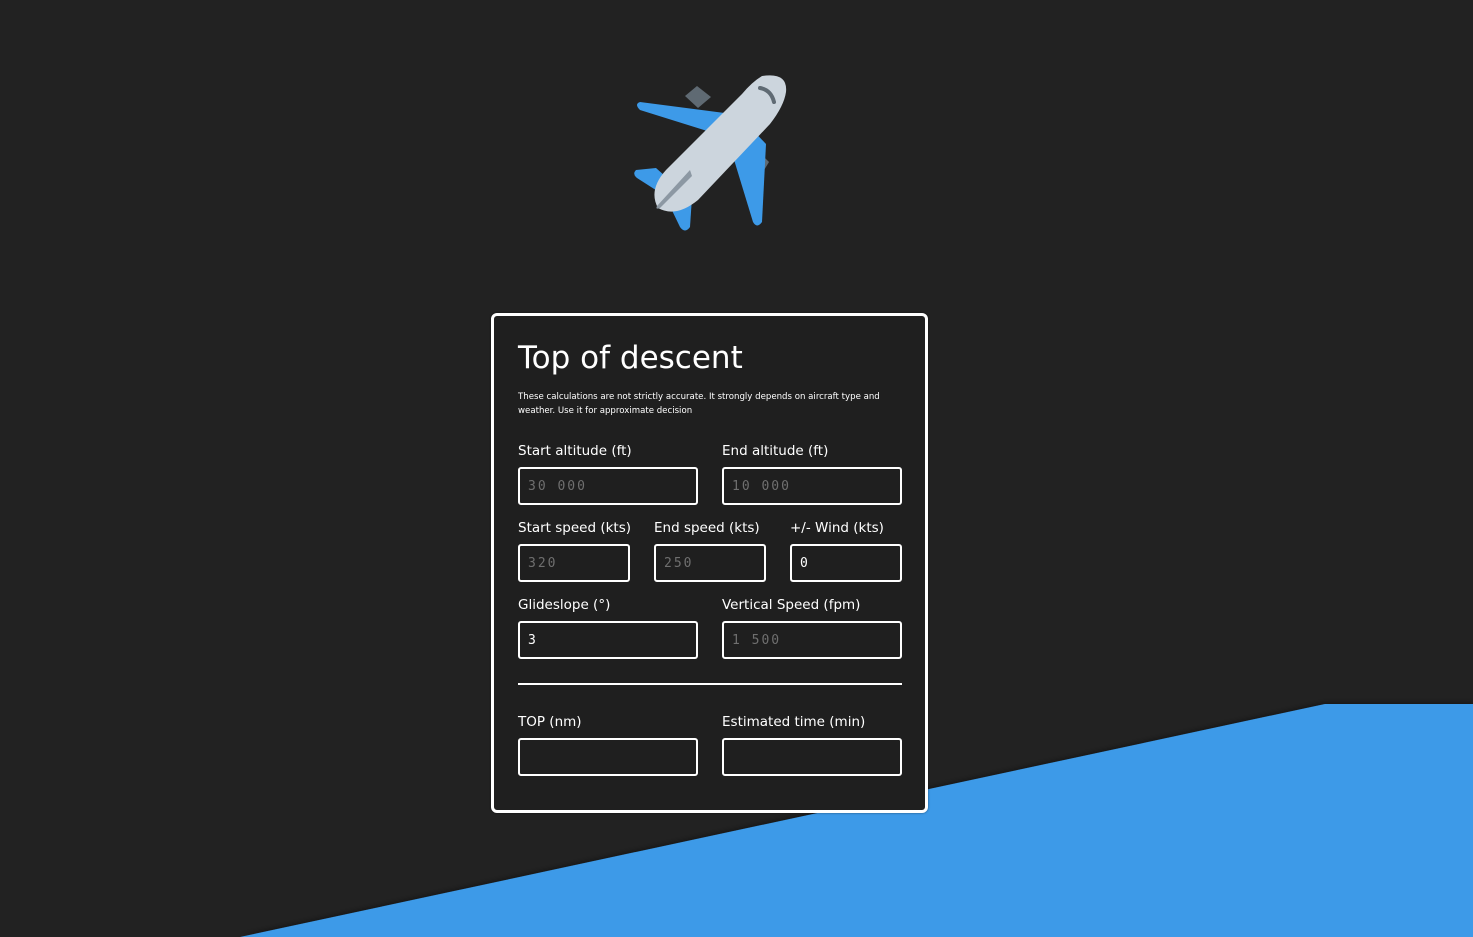 The width and height of the screenshot is (1473, 937). I want to click on top-result-label: TOP (nm), so click(550, 722).